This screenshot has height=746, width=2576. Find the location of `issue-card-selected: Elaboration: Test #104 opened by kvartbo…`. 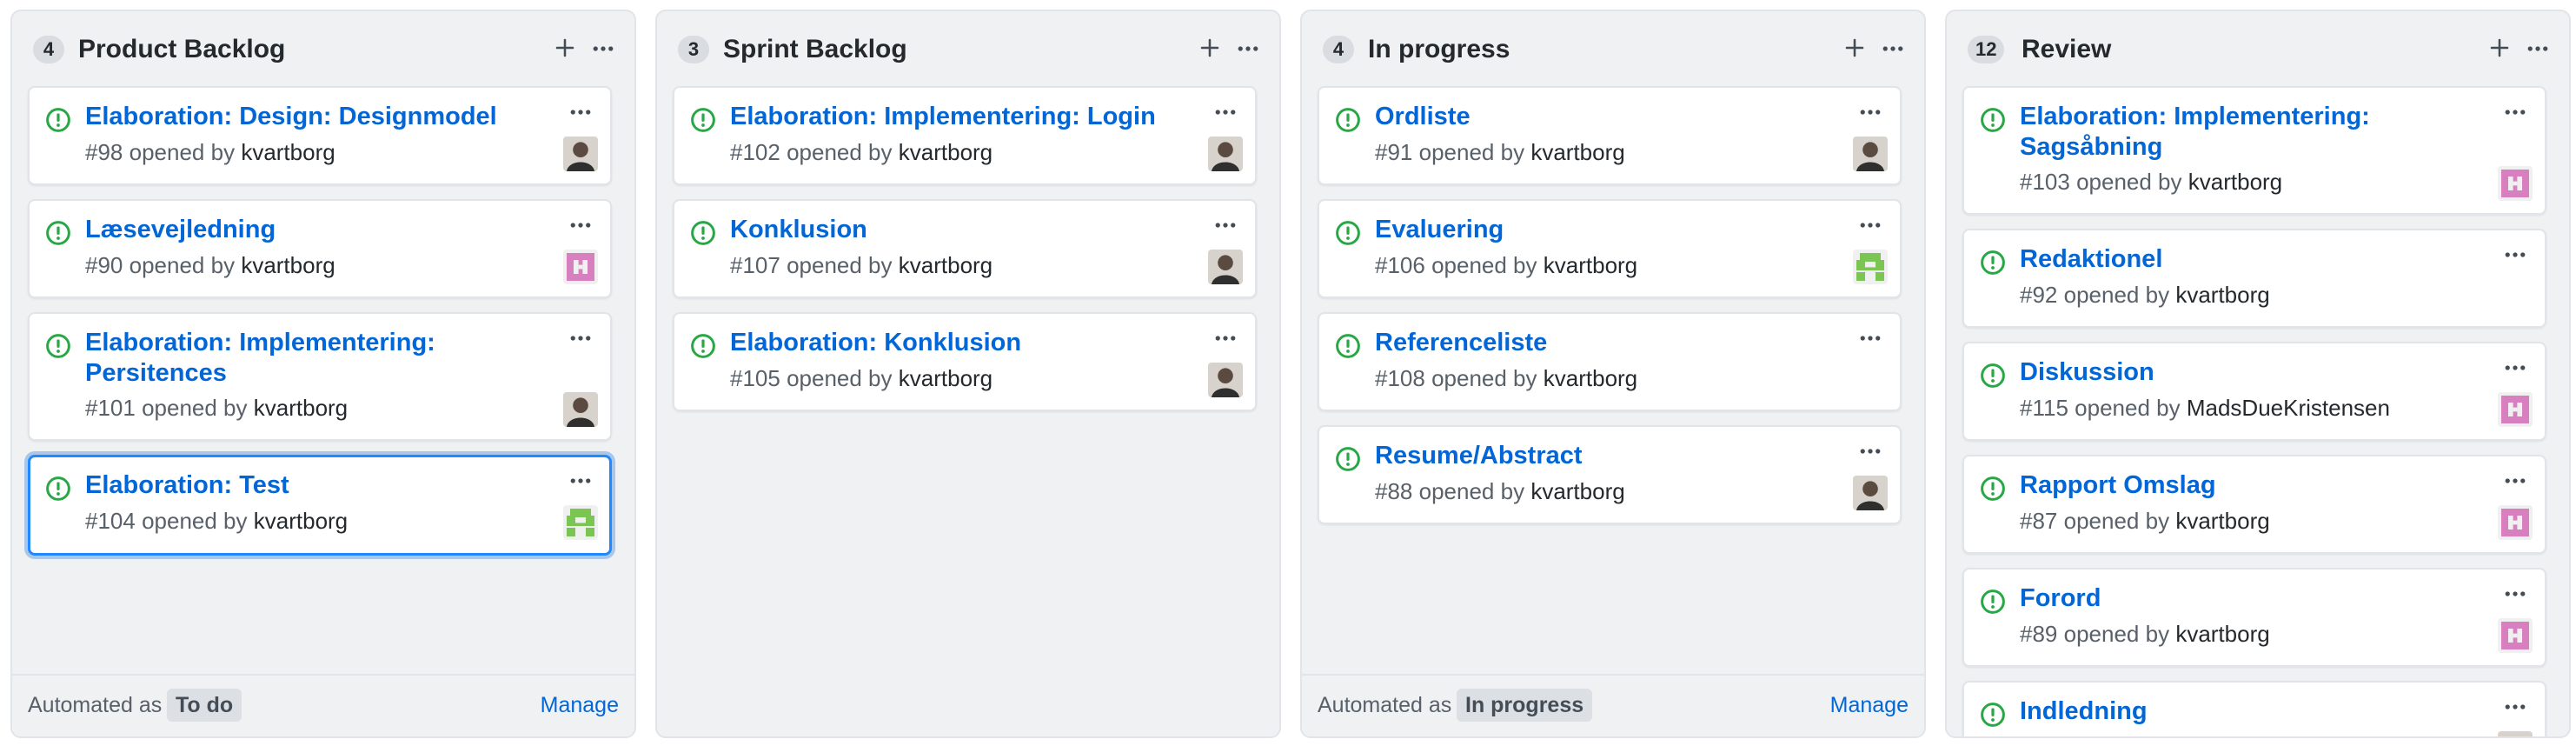

issue-card-selected: Elaboration: Test #104 opened by kvartbo… is located at coordinates (320, 506).